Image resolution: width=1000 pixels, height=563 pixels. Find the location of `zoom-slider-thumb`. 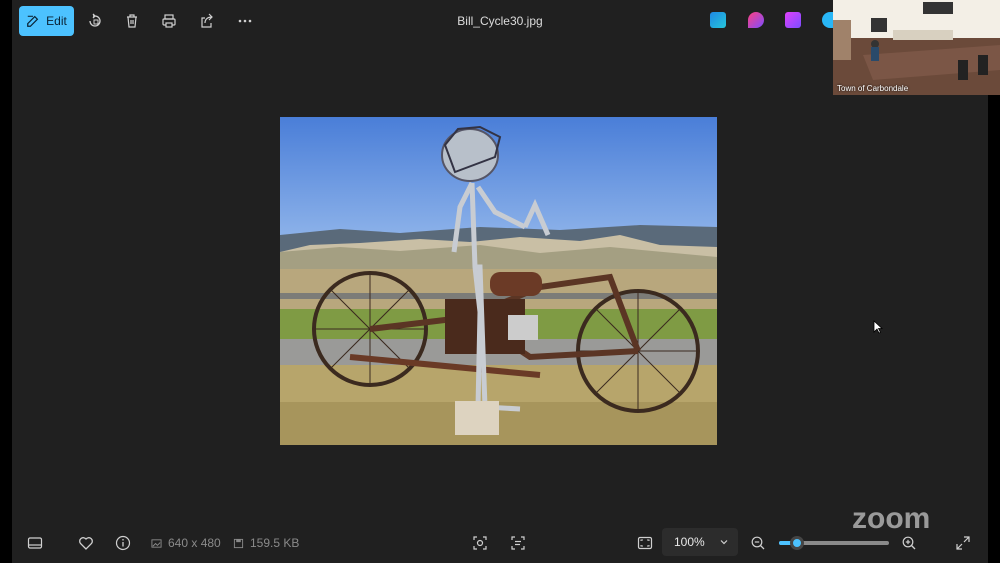

zoom-slider-thumb is located at coordinates (796, 543).